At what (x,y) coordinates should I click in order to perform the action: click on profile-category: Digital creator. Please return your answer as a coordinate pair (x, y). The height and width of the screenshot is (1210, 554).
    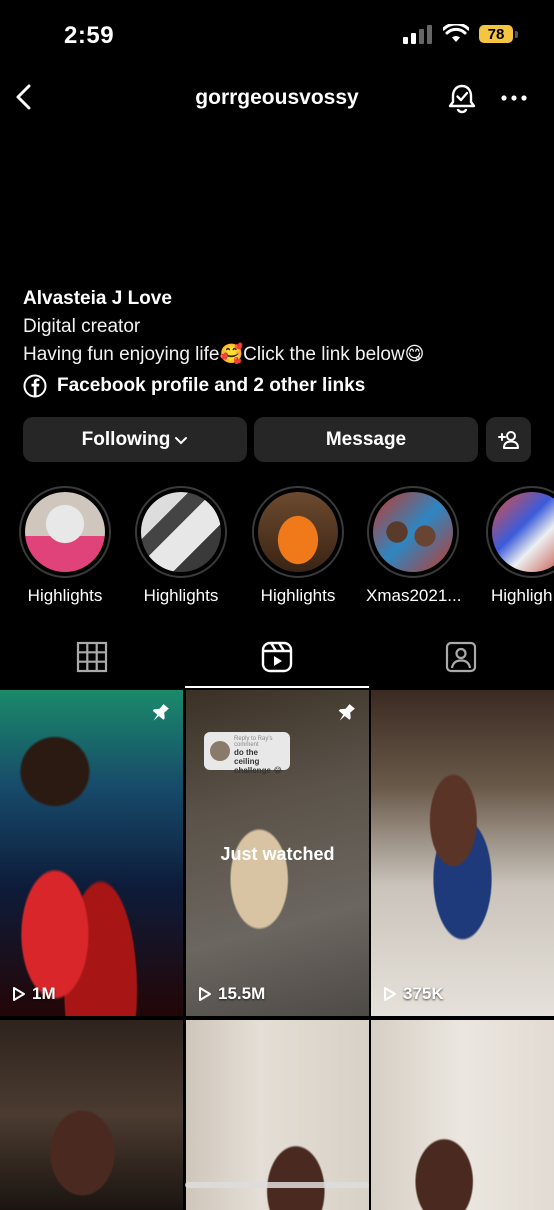
    Looking at the image, I should click on (82, 326).